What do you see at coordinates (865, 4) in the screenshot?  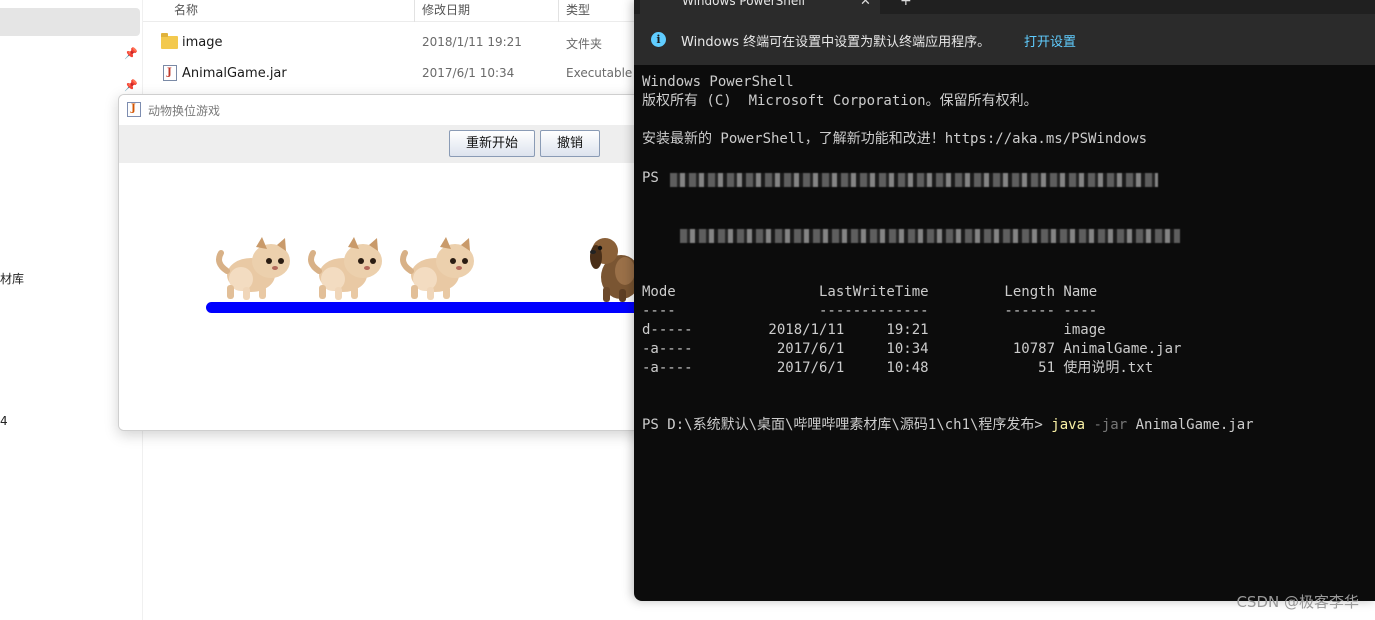 I see `close-icon: ✕` at bounding box center [865, 4].